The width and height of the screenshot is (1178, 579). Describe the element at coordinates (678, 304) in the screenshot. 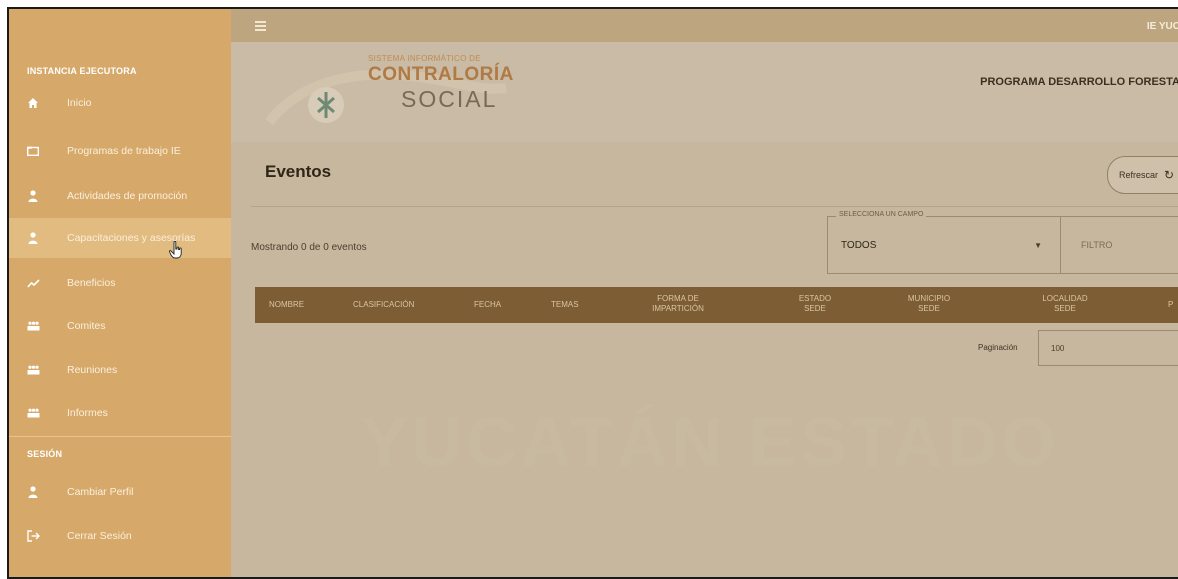

I see `column-header: FORMA DE IMPARTICIÓN` at that location.